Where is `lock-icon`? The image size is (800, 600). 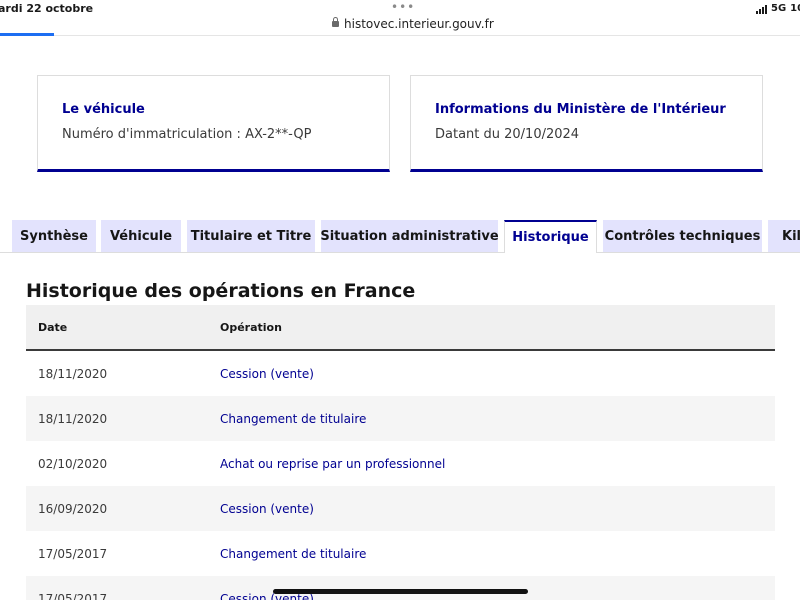 lock-icon is located at coordinates (335, 22).